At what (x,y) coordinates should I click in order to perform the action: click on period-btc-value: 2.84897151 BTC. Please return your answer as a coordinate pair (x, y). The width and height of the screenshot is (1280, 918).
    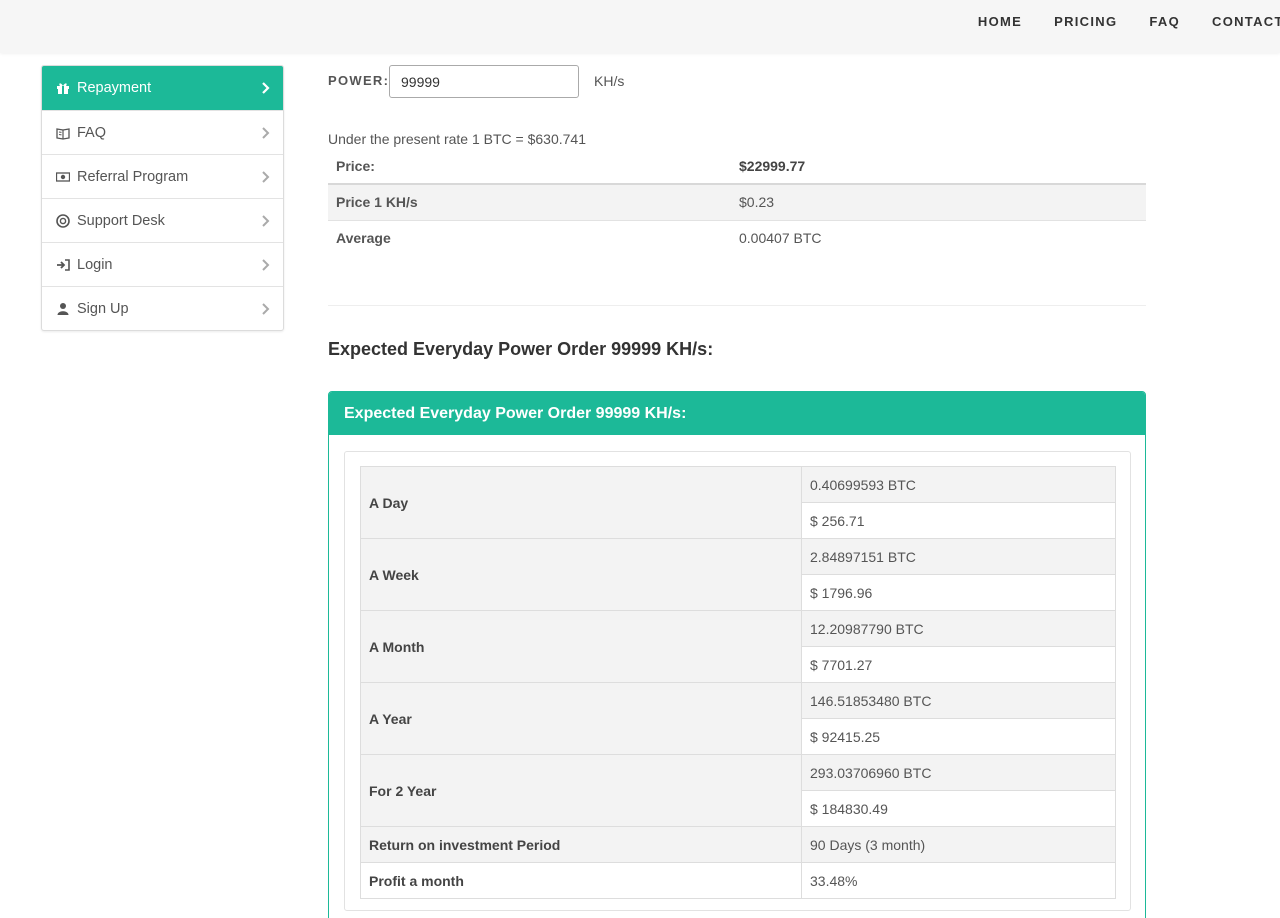
    Looking at the image, I should click on (958, 556).